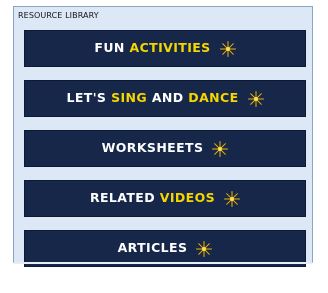 The height and width of the screenshot is (293, 328). What do you see at coordinates (89, 98) in the screenshot?
I see `label-part: LET'S` at bounding box center [89, 98].